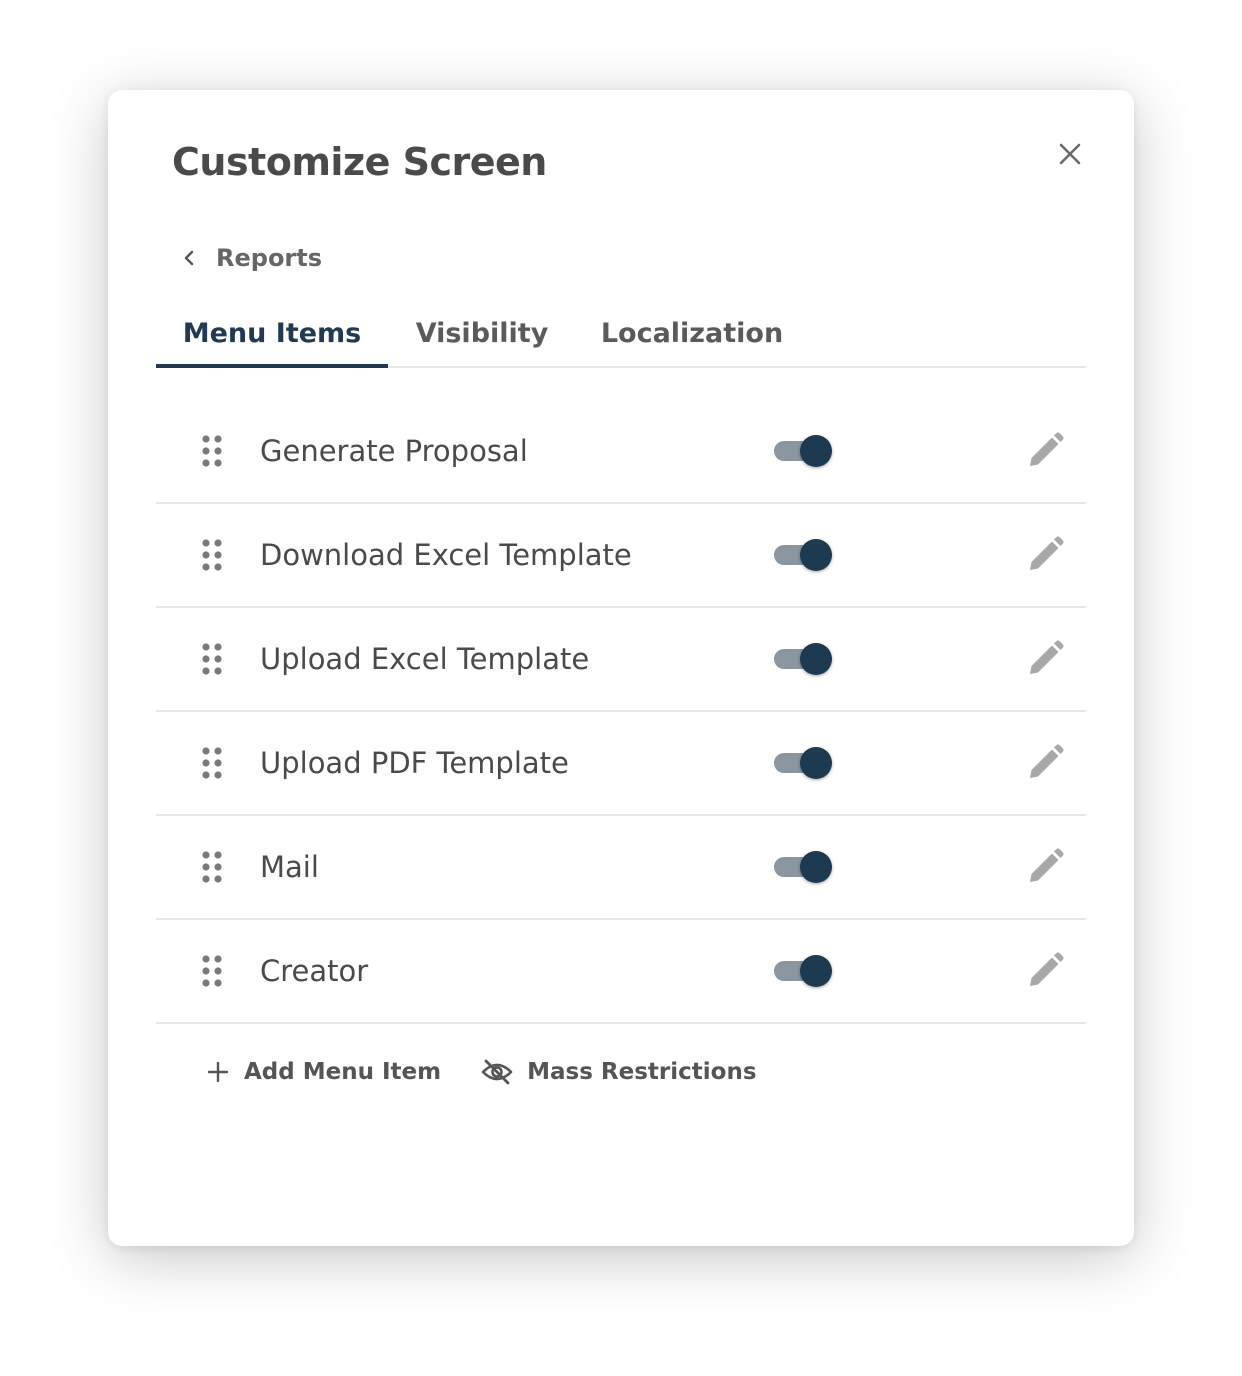  Describe the element at coordinates (272, 334) in the screenshot. I see `tab-menu-items: Menu Items` at that location.